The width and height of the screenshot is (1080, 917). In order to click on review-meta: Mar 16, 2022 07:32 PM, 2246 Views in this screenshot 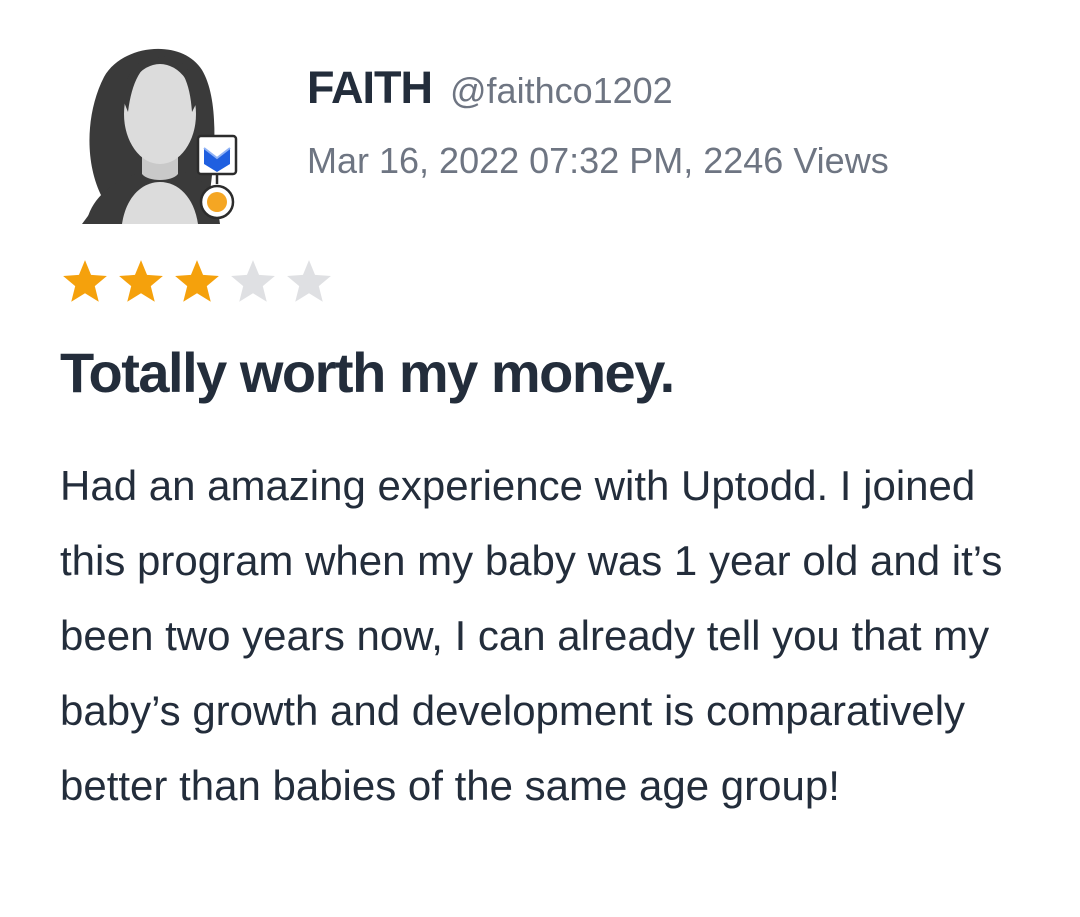, I will do `click(598, 160)`.